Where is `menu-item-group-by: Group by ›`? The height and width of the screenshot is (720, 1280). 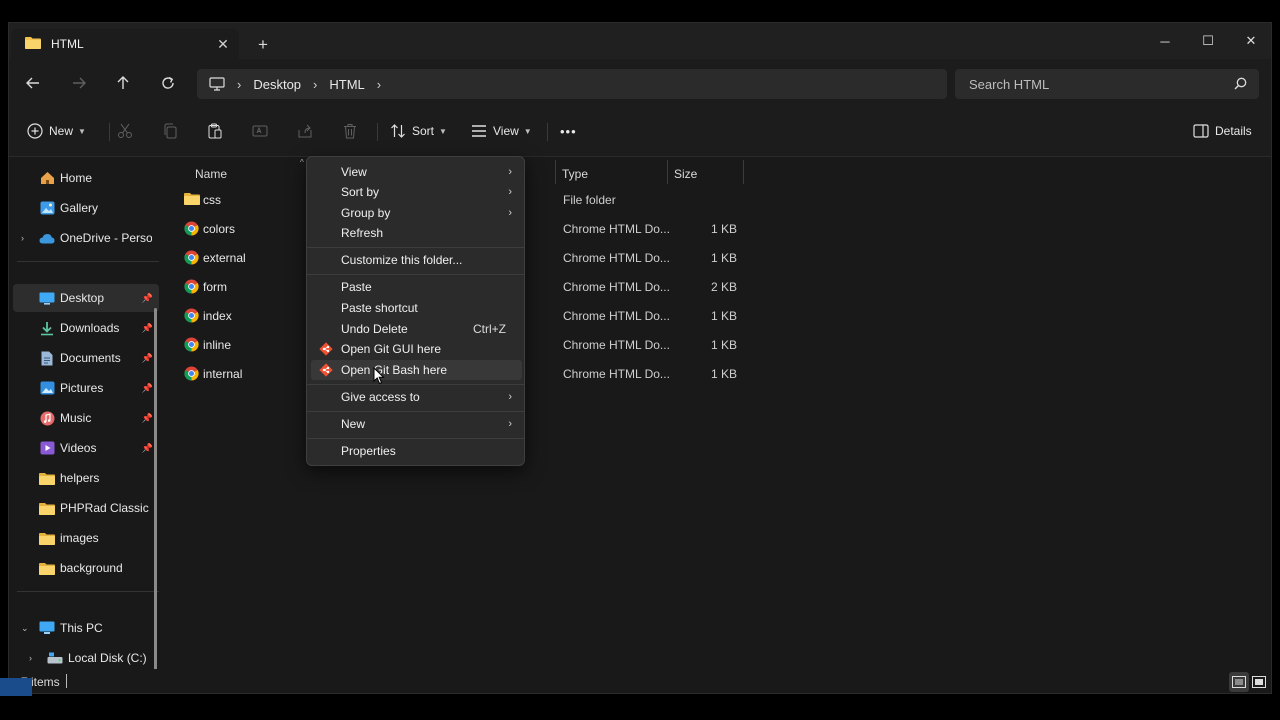 menu-item-group-by: Group by › is located at coordinates (416, 213).